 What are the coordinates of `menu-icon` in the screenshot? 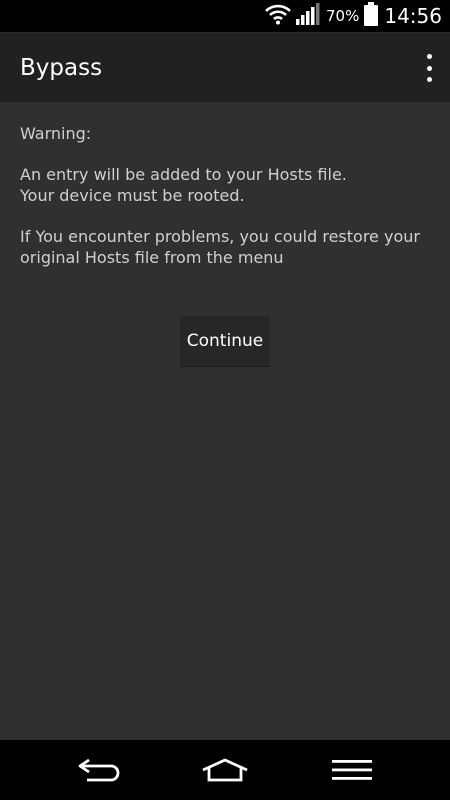 It's located at (352, 770).